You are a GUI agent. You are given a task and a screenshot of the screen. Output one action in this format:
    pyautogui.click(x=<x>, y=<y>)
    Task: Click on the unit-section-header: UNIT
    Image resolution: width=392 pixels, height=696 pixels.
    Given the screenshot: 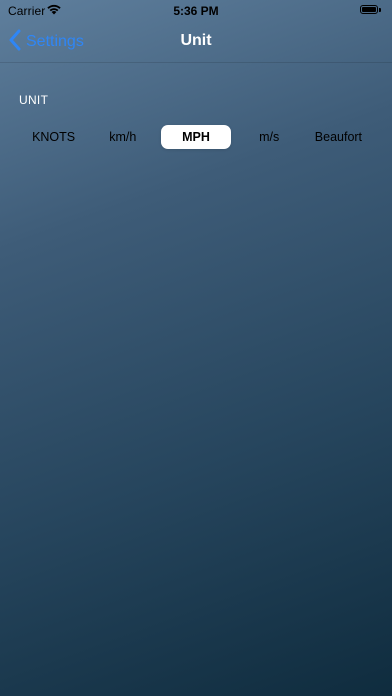 What is the action you would take?
    pyautogui.click(x=34, y=100)
    